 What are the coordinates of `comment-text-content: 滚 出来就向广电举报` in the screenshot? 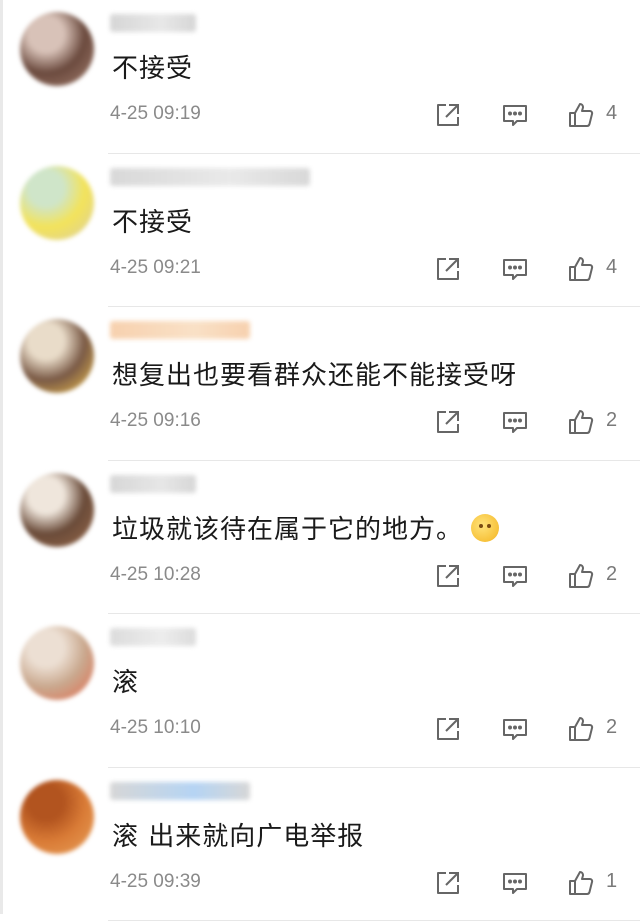 It's located at (238, 837).